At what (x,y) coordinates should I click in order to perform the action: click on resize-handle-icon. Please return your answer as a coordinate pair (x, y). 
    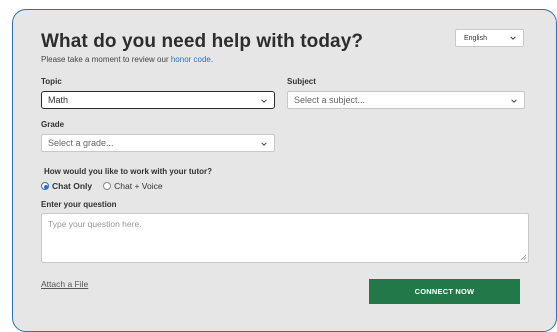
    Looking at the image, I should click on (523, 257).